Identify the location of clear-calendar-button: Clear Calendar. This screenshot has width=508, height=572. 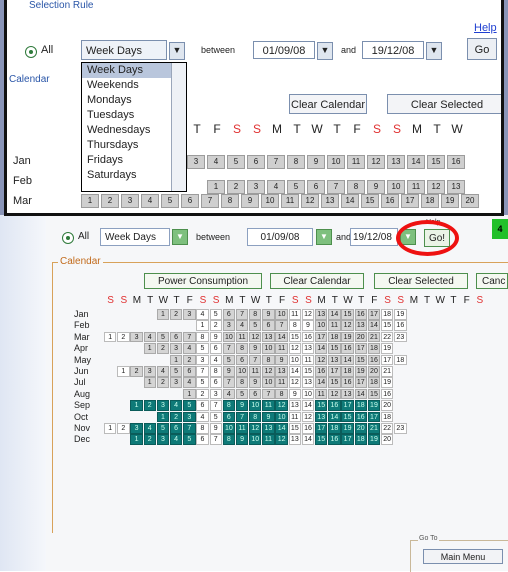
(317, 281).